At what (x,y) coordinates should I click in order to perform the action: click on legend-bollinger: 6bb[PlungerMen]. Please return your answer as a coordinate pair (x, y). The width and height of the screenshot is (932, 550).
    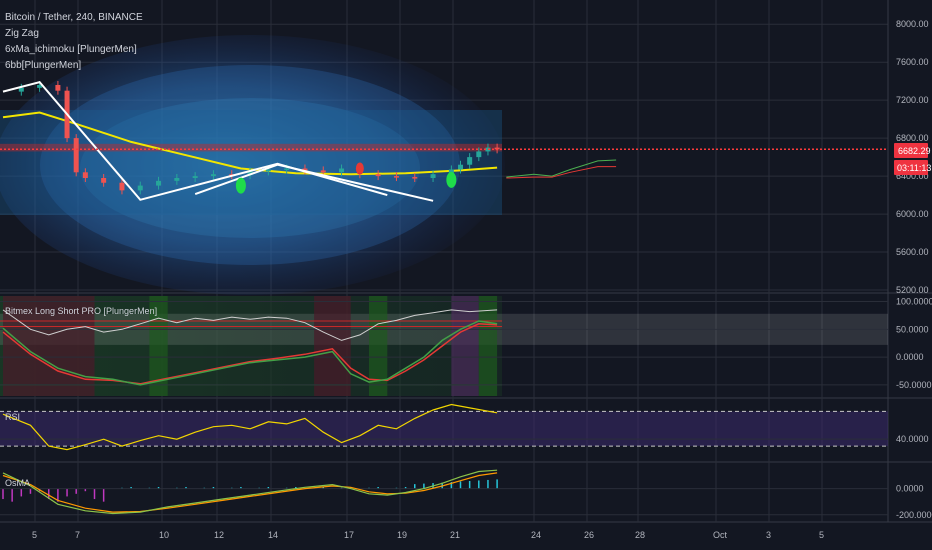
    Looking at the image, I should click on (43, 65).